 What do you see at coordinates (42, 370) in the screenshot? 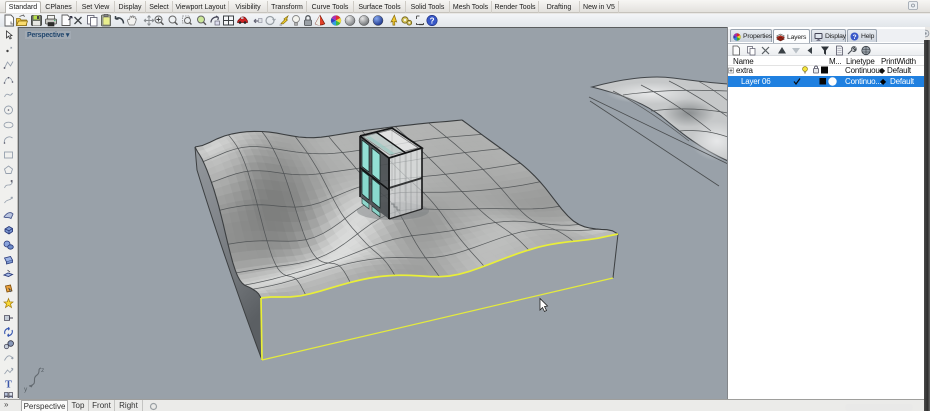
I see `svg-text: z` at bounding box center [42, 370].